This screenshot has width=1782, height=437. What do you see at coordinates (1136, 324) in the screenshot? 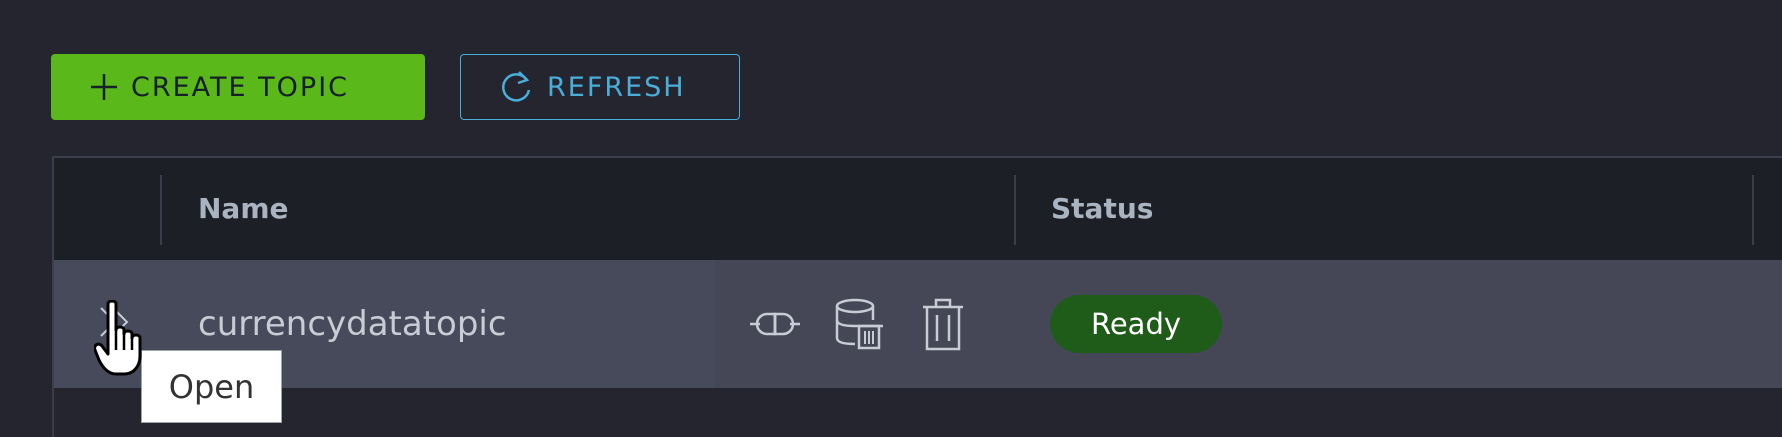
I see `status-badge: Ready` at bounding box center [1136, 324].